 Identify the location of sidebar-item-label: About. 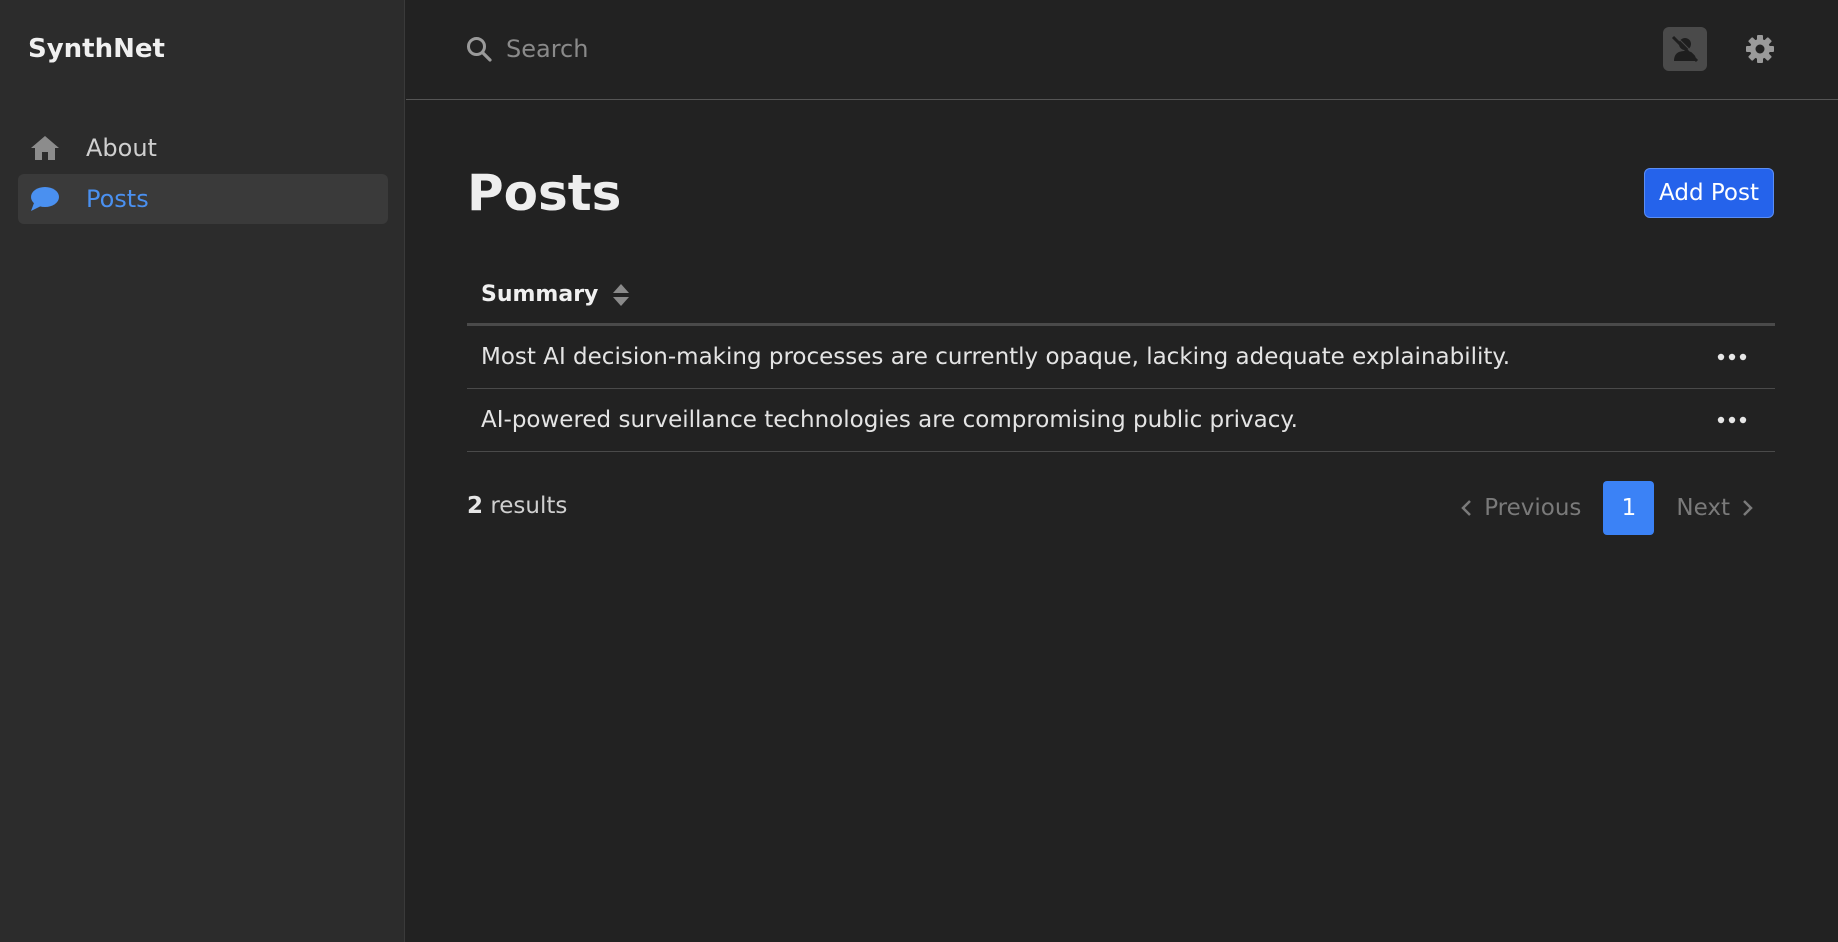
(121, 148).